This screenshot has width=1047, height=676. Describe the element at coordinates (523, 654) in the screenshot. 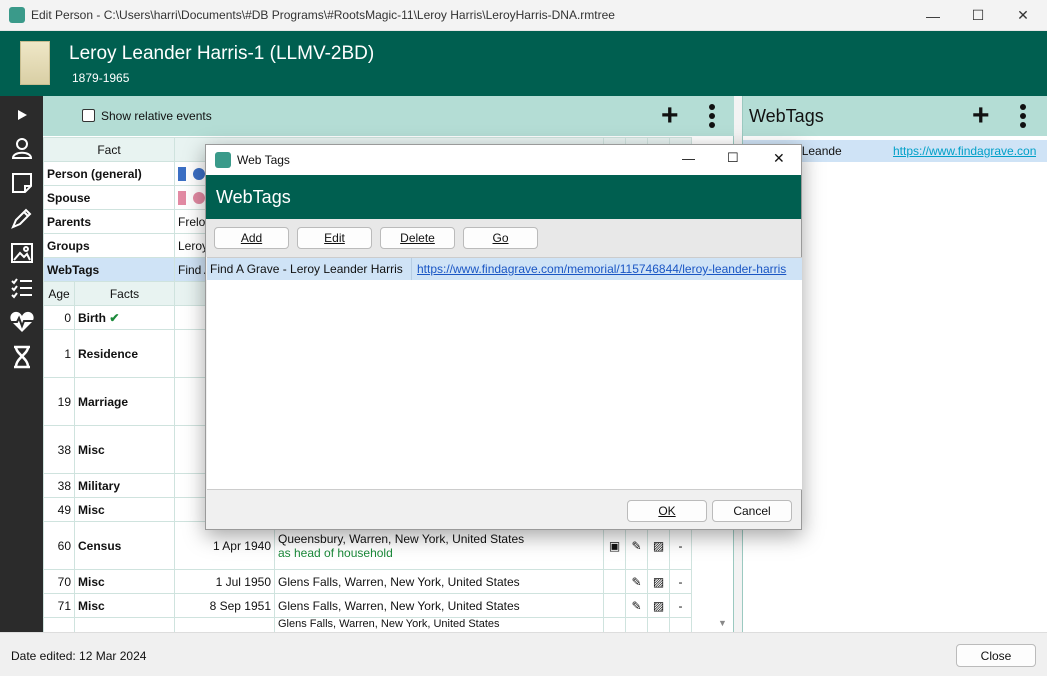

I see `status-bar: Date edited: 12 Mar 2024 Close` at that location.